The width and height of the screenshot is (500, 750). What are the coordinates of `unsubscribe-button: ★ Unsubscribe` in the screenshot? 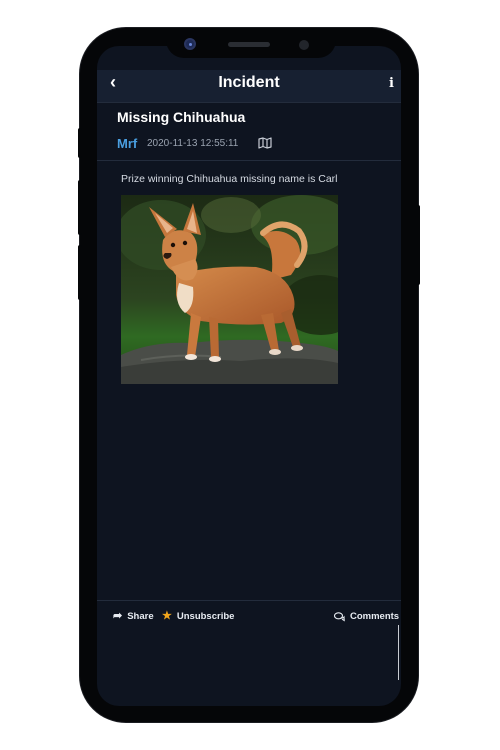 It's located at (198, 616).